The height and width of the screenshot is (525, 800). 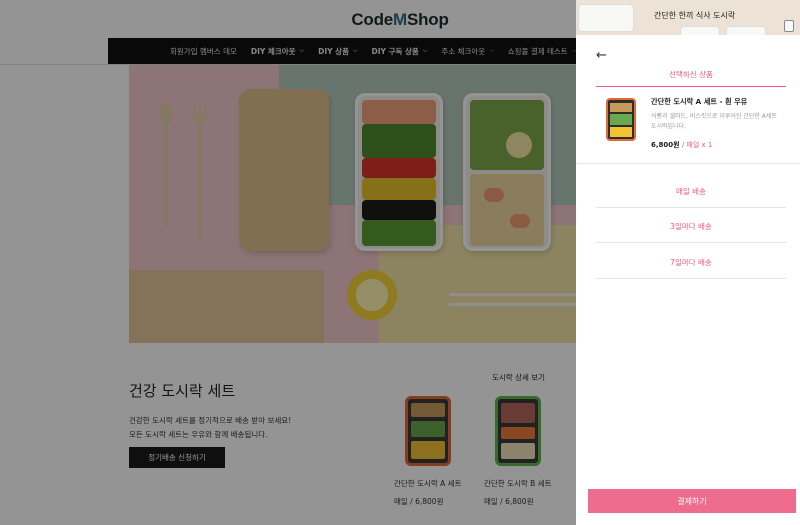 I want to click on selected-product-price: 6,800원, so click(x=665, y=145).